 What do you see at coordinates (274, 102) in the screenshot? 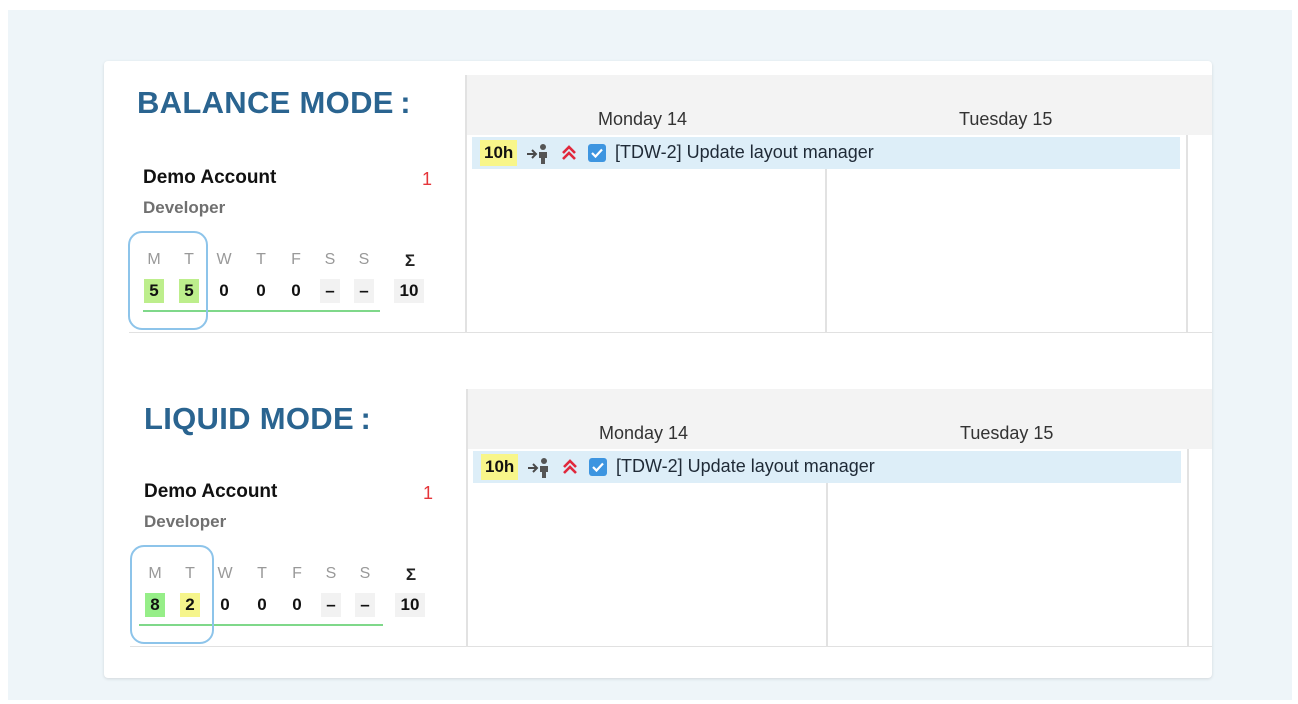
I see `balance-mode-title: BALANCE MODE :` at bounding box center [274, 102].